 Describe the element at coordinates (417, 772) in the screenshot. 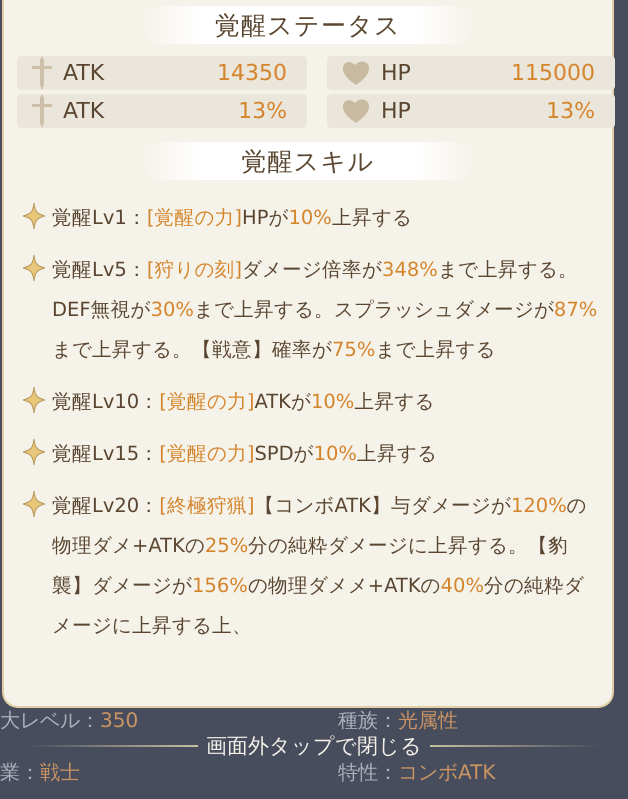

I see `info-text: 特性：コンボATK` at that location.